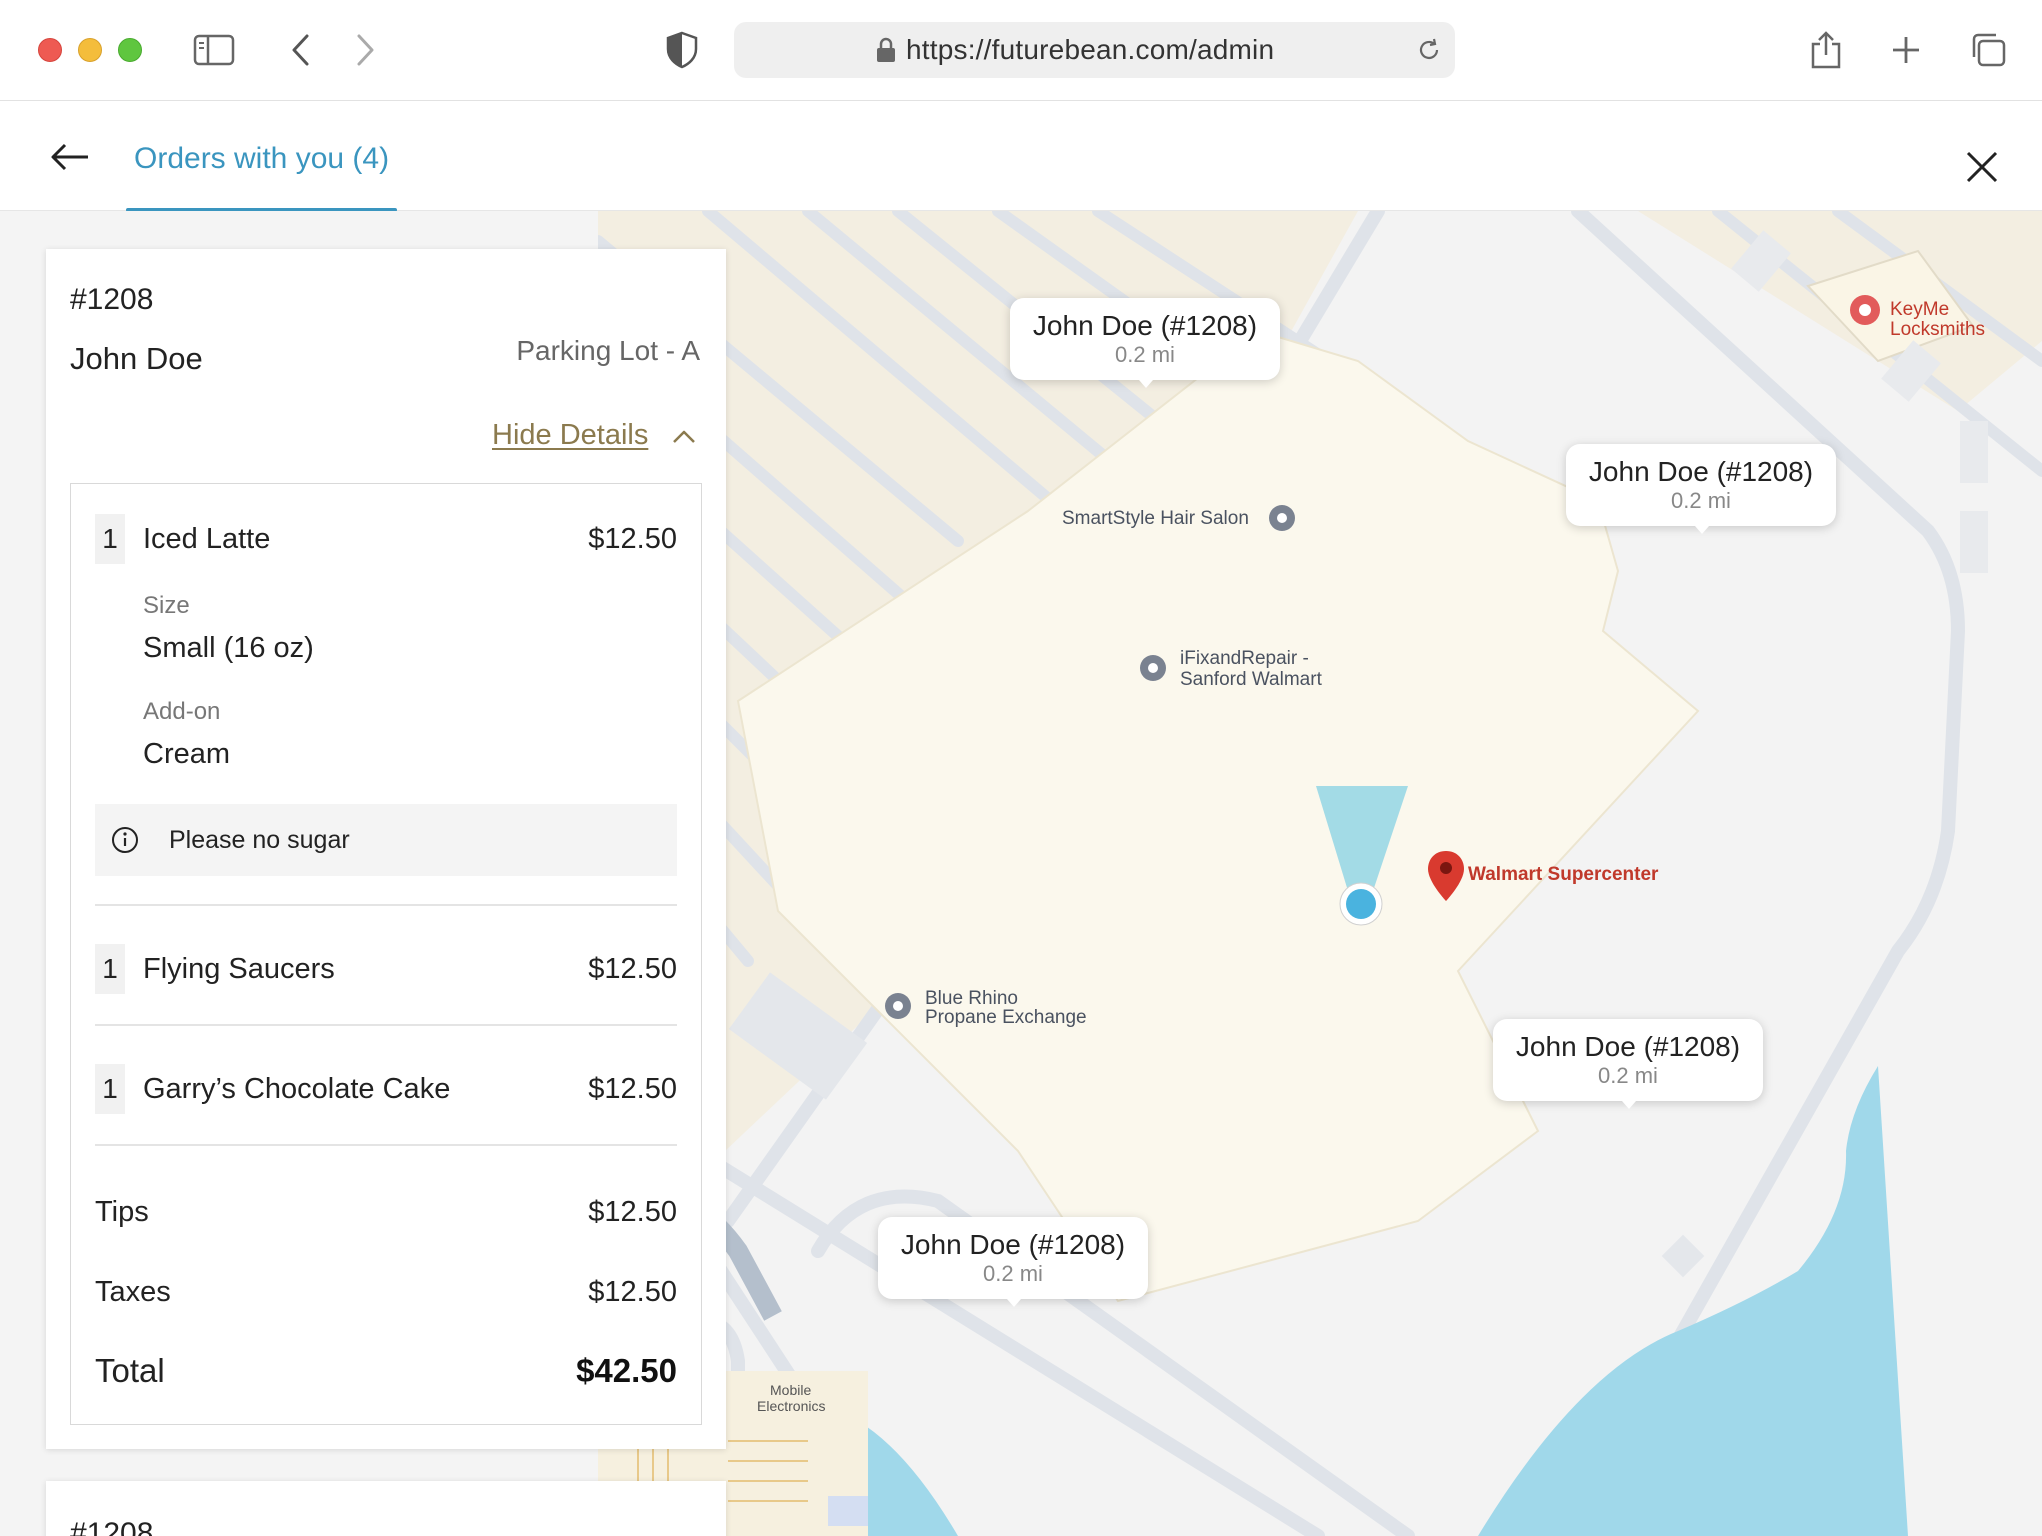 This screenshot has width=2042, height=1536. I want to click on info-icon, so click(125, 840).